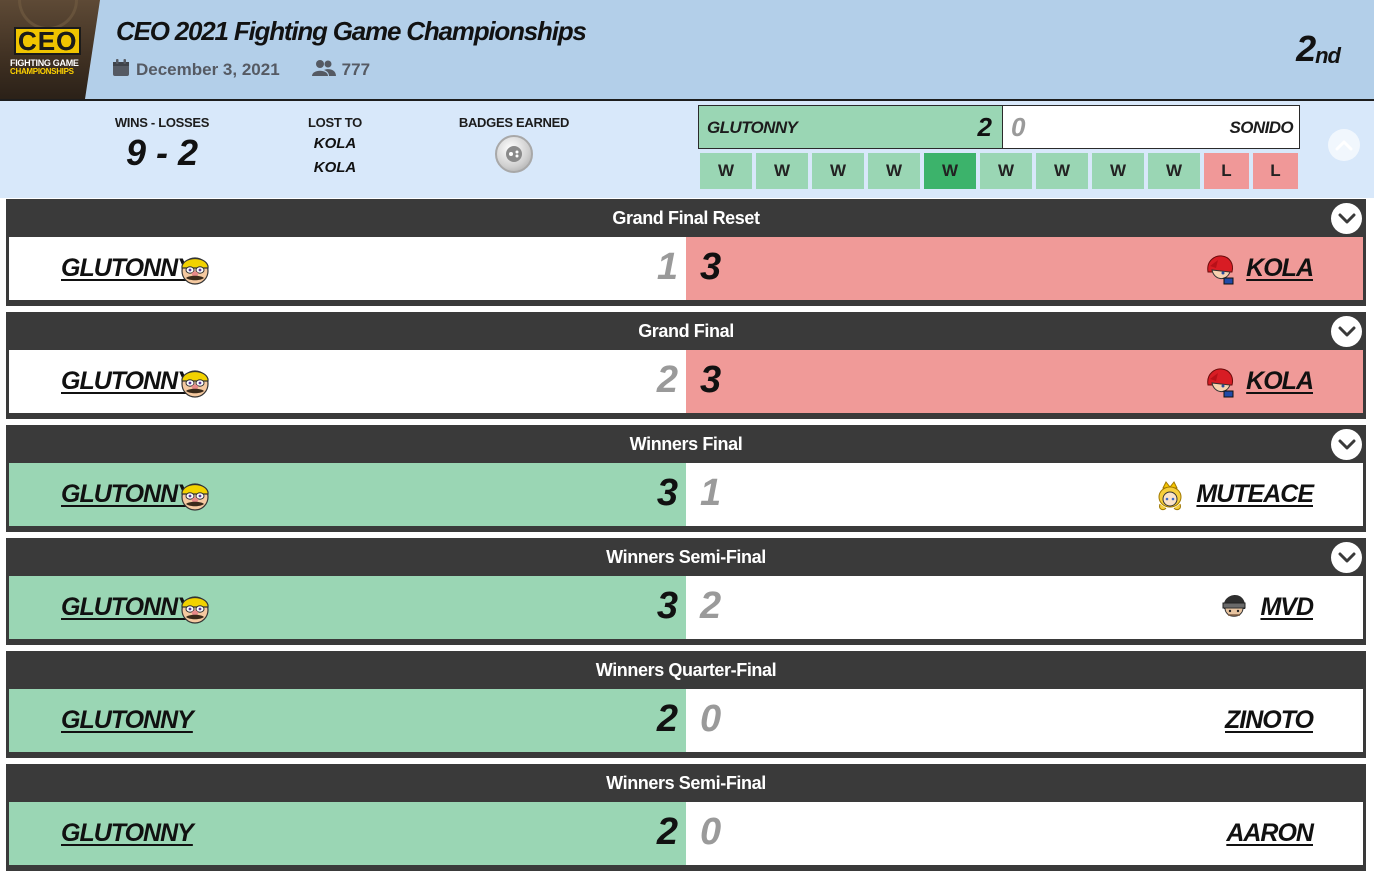  What do you see at coordinates (1261, 127) in the screenshot?
I see `scoreboard-right-name: SONIDO` at bounding box center [1261, 127].